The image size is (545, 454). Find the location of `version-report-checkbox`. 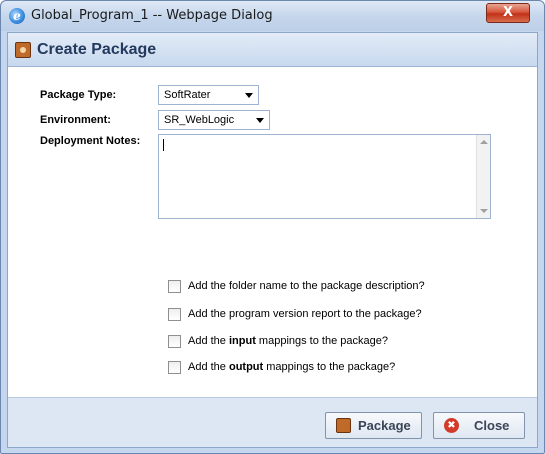

version-report-checkbox is located at coordinates (174, 314).